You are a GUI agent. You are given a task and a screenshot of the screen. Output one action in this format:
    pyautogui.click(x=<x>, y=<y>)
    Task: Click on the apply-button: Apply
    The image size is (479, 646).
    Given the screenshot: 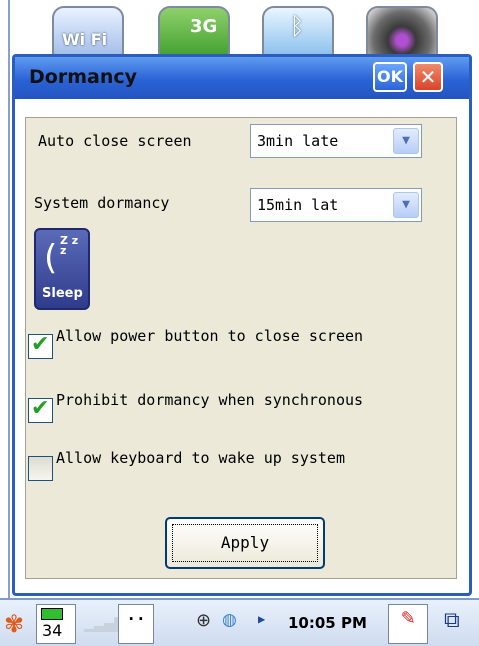 What is the action you would take?
    pyautogui.click(x=245, y=543)
    